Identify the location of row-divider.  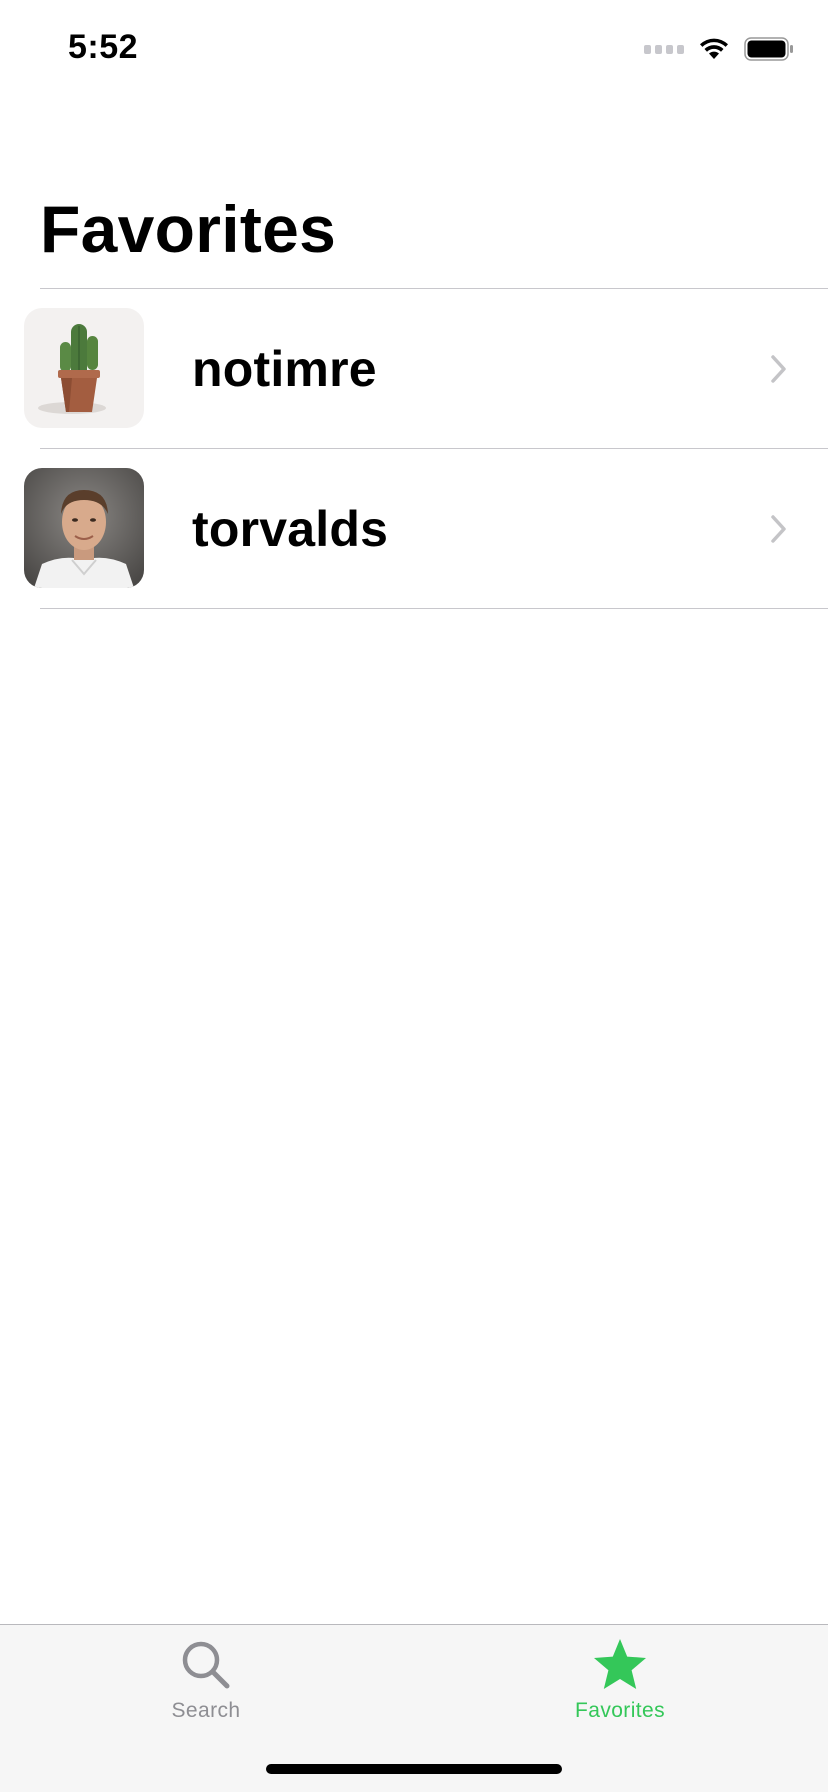
(434, 608).